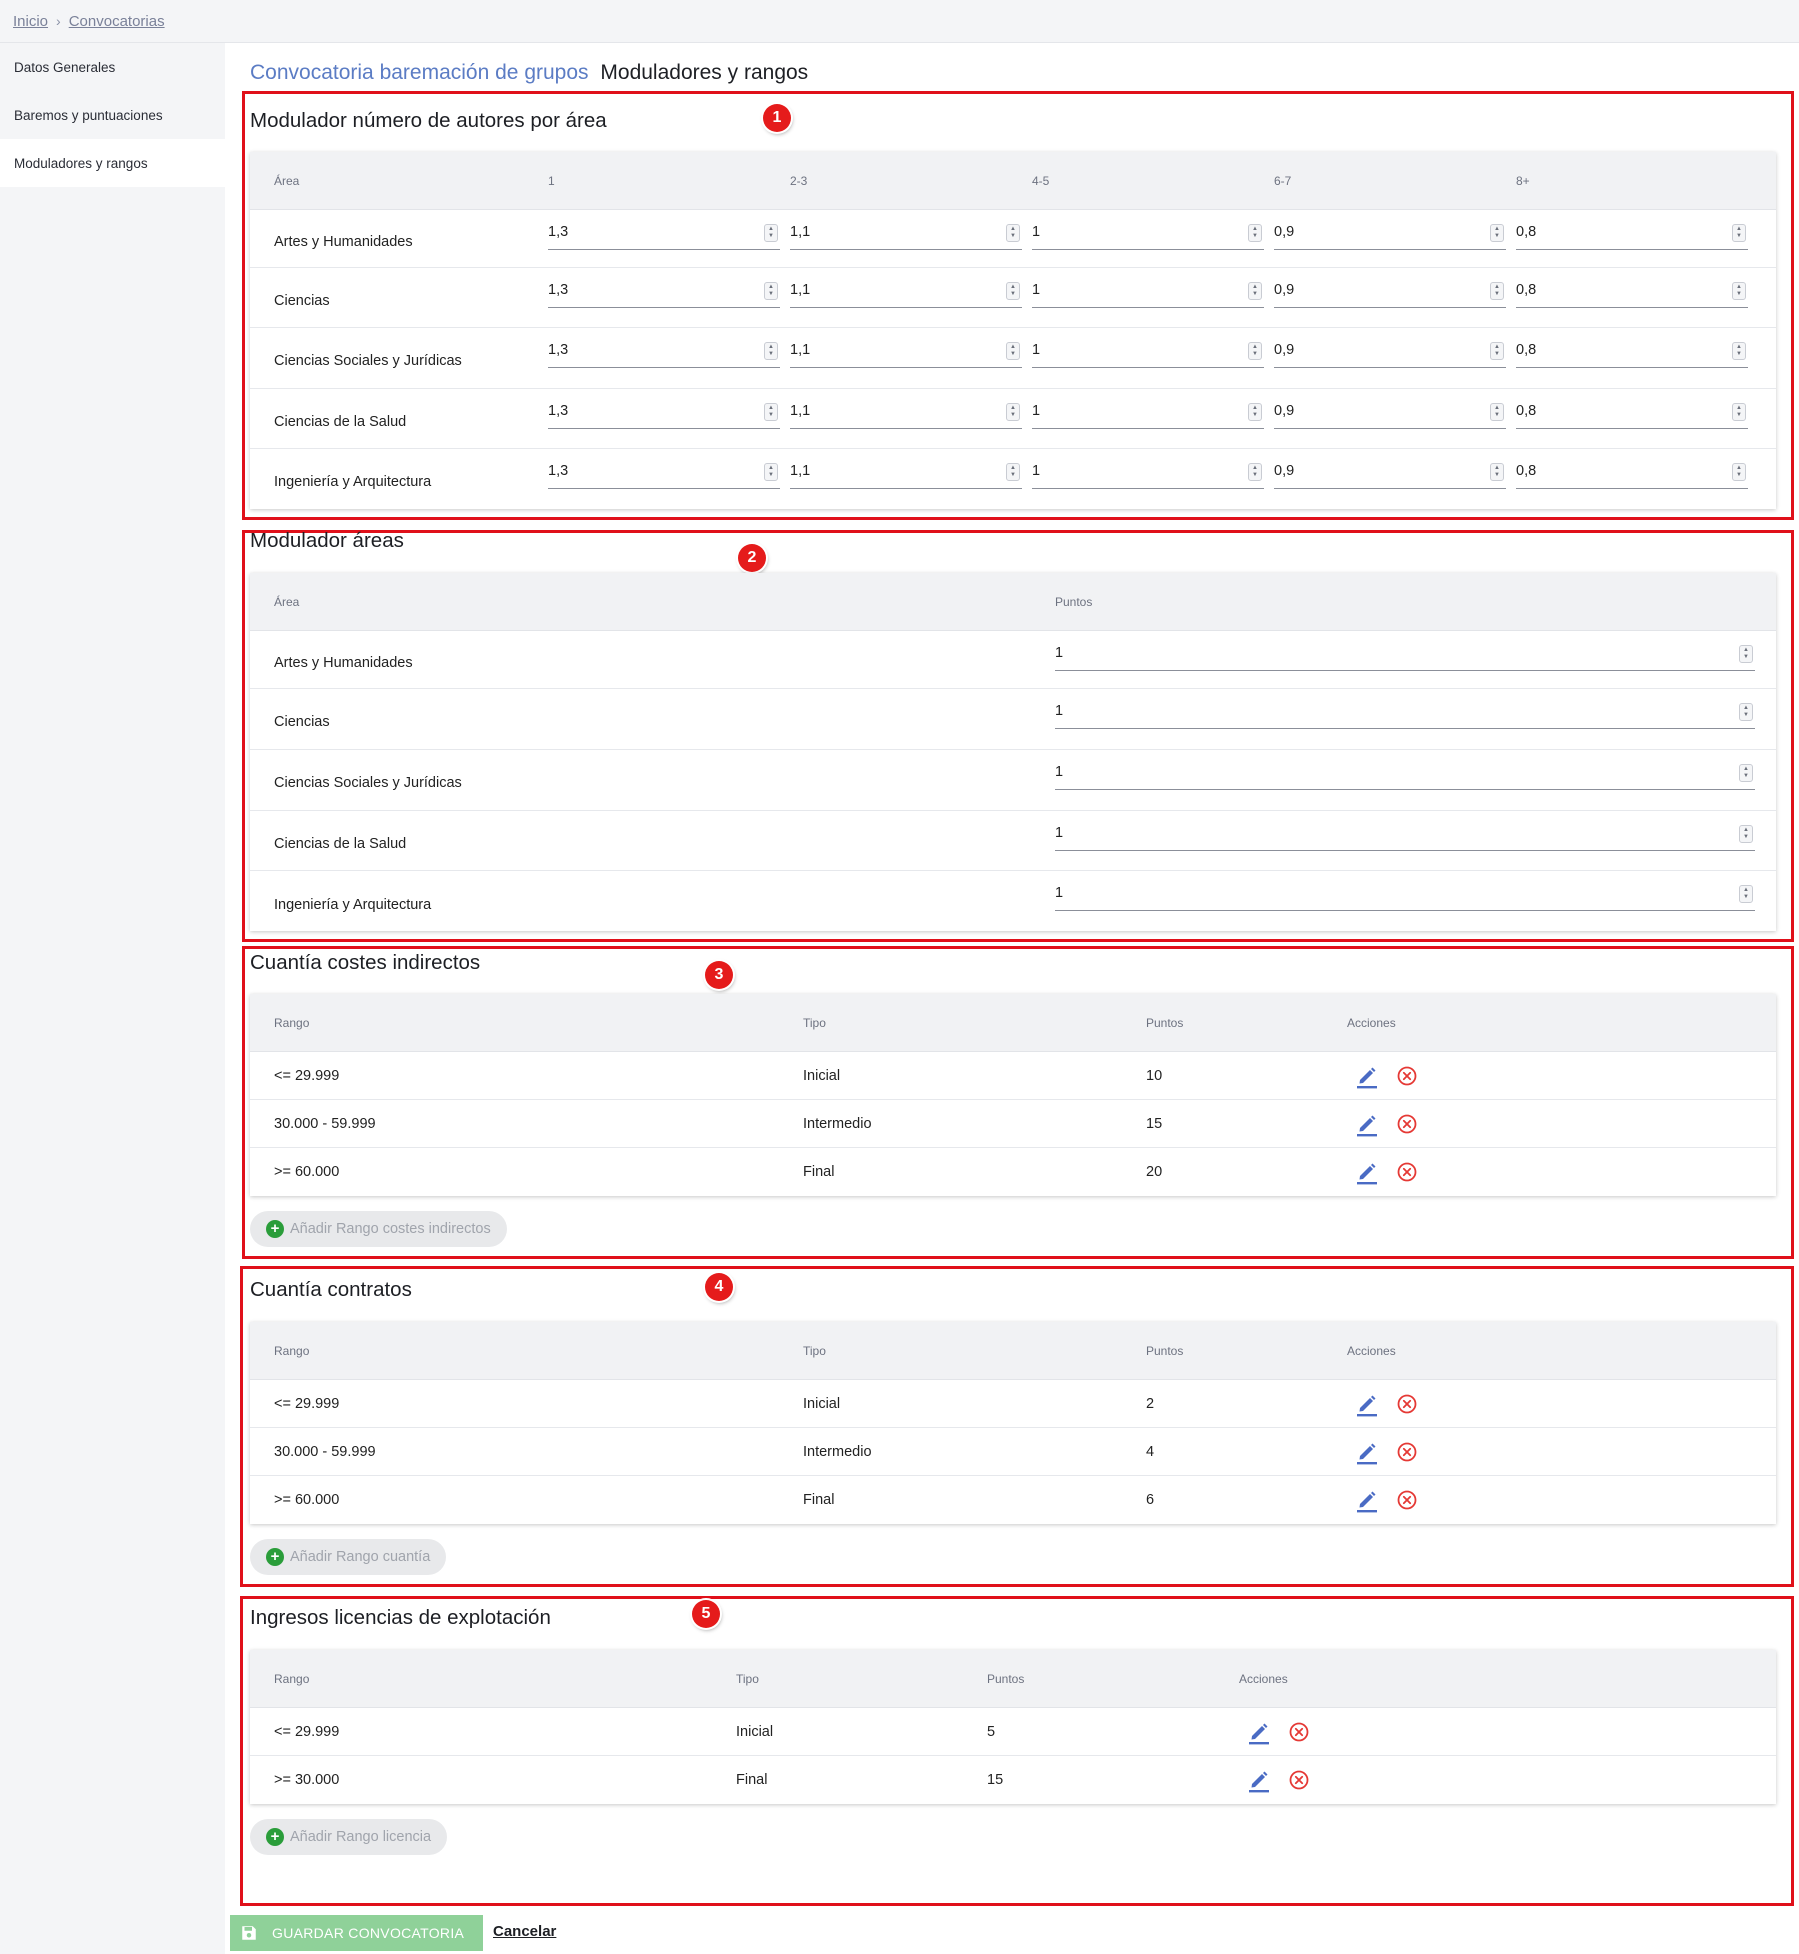 Image resolution: width=1799 pixels, height=1954 pixels. What do you see at coordinates (249, 1933) in the screenshot?
I see `floppy-disk-icon` at bounding box center [249, 1933].